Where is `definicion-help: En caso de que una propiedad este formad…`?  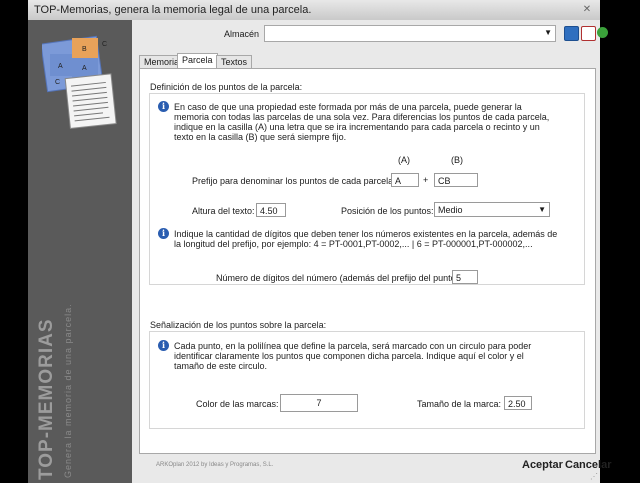 definicion-help: En caso de que una propiedad este formad… is located at coordinates (362, 122).